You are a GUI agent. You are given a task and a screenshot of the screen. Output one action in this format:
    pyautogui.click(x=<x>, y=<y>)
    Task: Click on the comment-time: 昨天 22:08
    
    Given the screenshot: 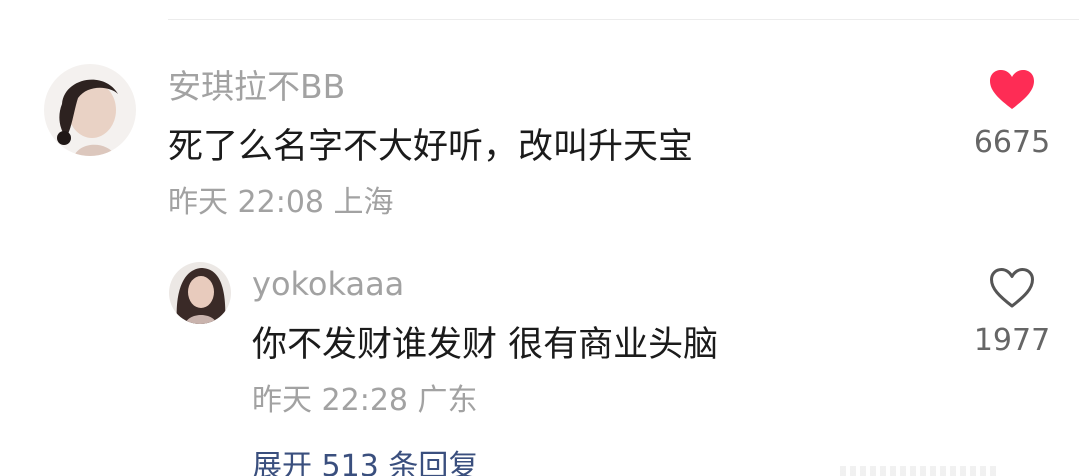 What is the action you would take?
    pyautogui.click(x=246, y=202)
    